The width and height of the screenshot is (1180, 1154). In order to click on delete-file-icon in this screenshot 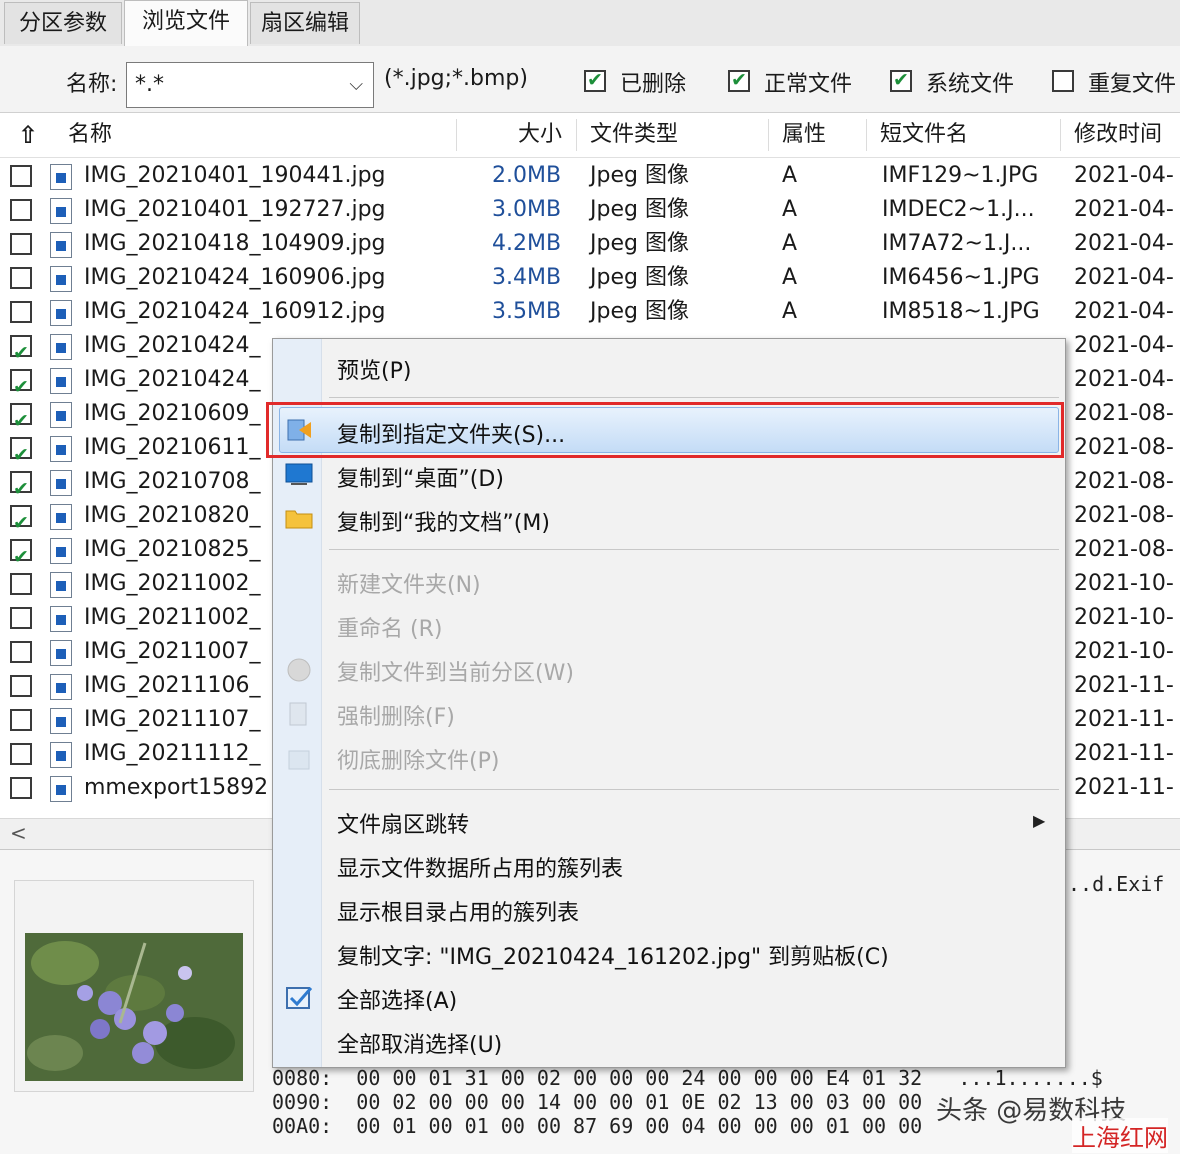, I will do `click(298, 714)`.